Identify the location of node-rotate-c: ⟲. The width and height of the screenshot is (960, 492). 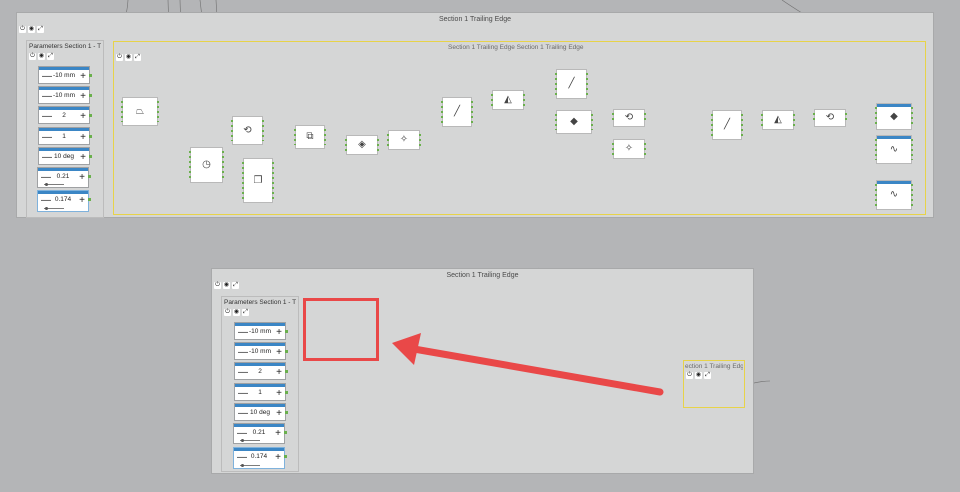
(830, 118).